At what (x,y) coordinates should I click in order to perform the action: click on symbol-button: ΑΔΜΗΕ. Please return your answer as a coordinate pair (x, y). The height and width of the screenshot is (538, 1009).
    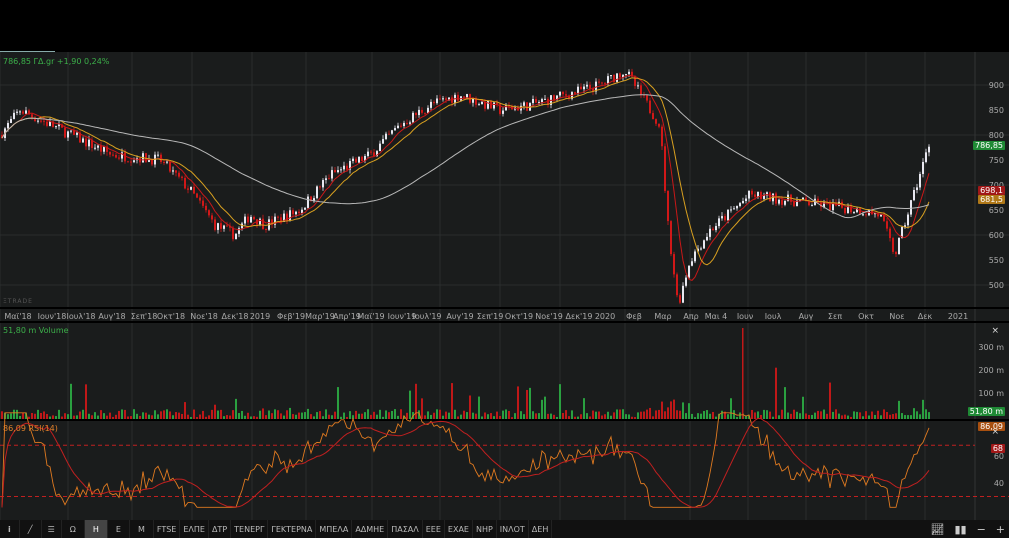
    Looking at the image, I should click on (370, 529).